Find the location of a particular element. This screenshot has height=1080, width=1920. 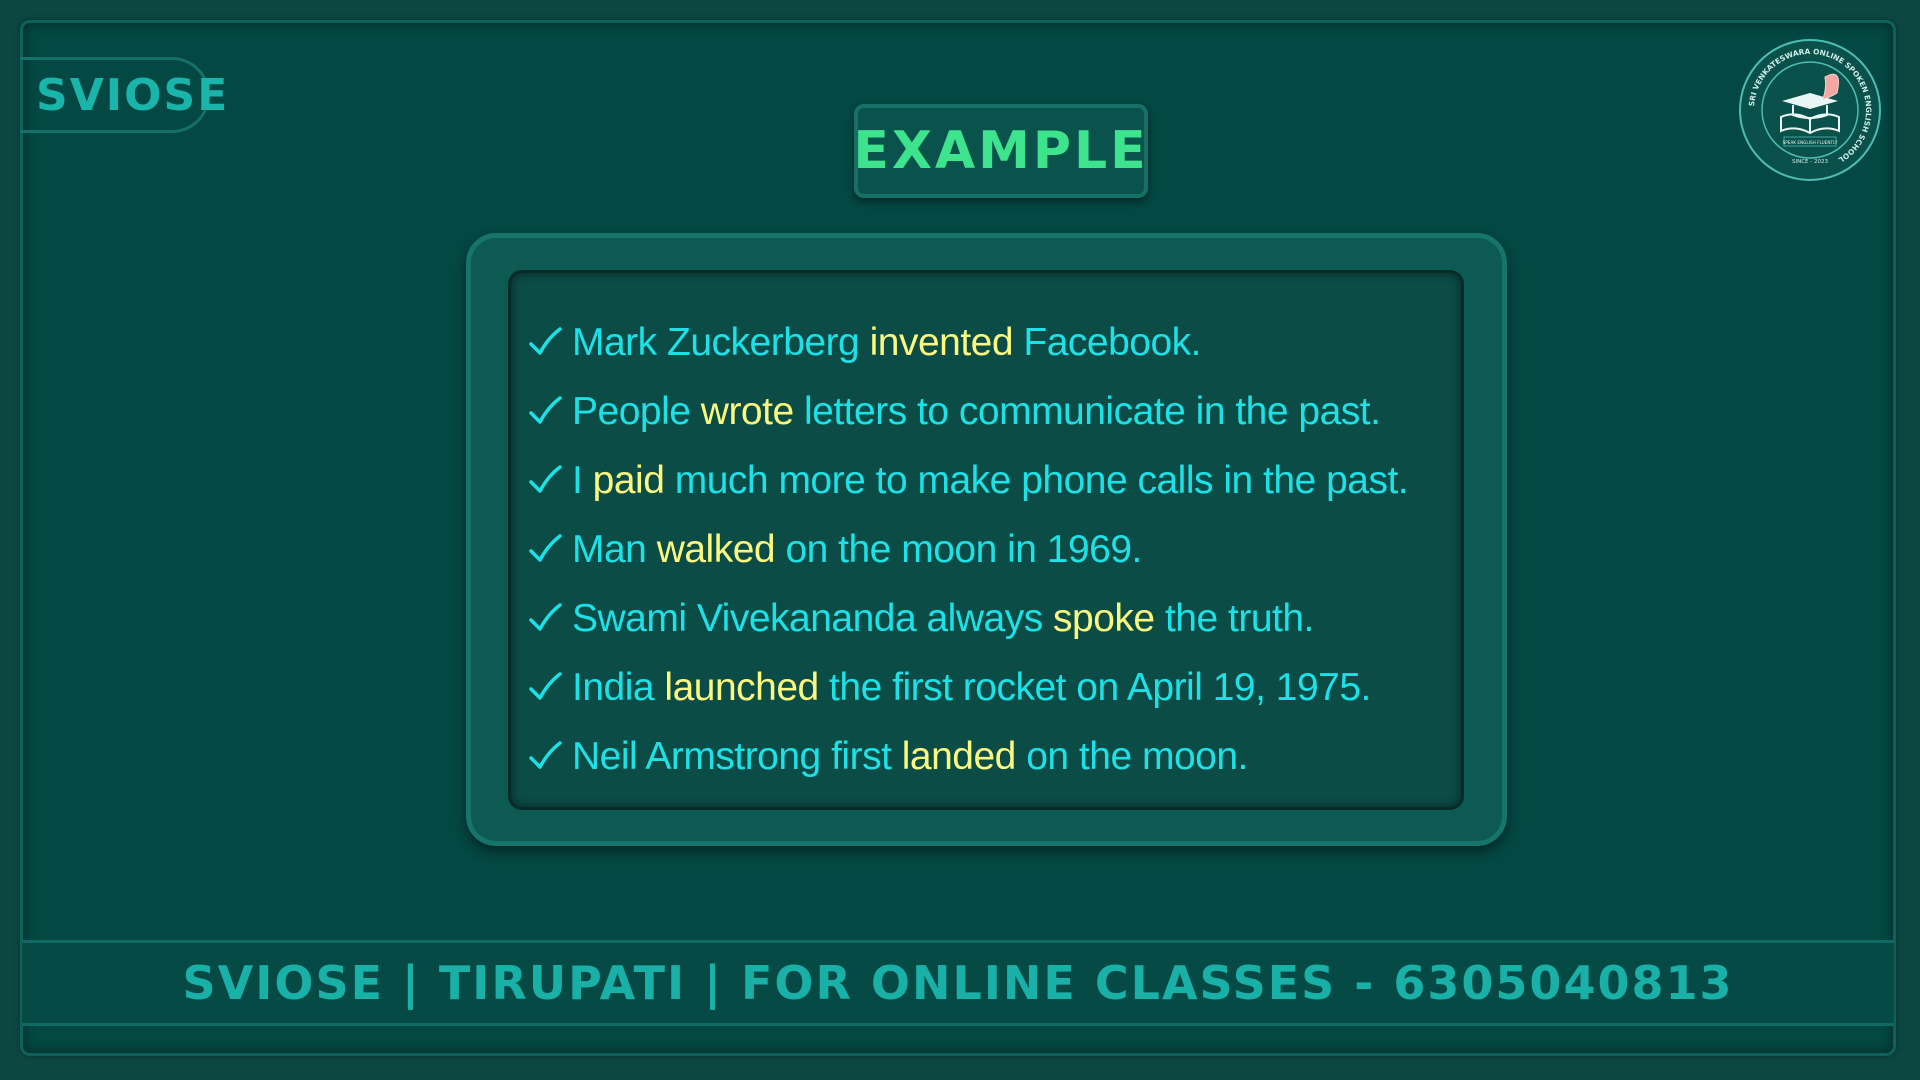

example-item: Man walked on the moon in 1969. is located at coordinates (968, 549).